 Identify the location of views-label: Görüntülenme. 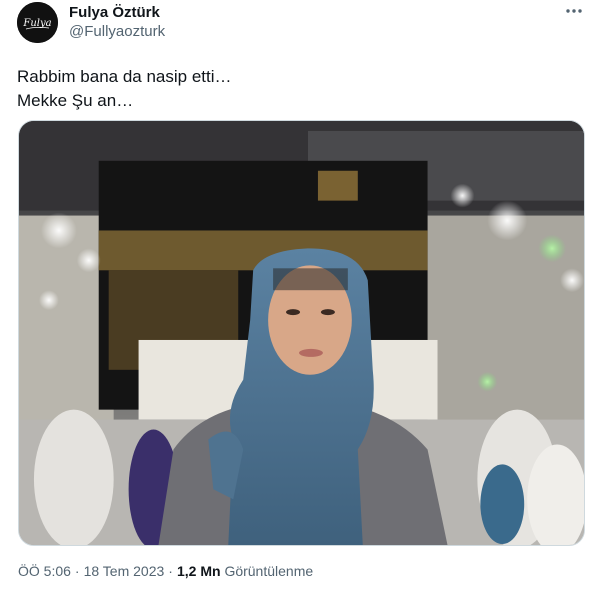
(269, 571).